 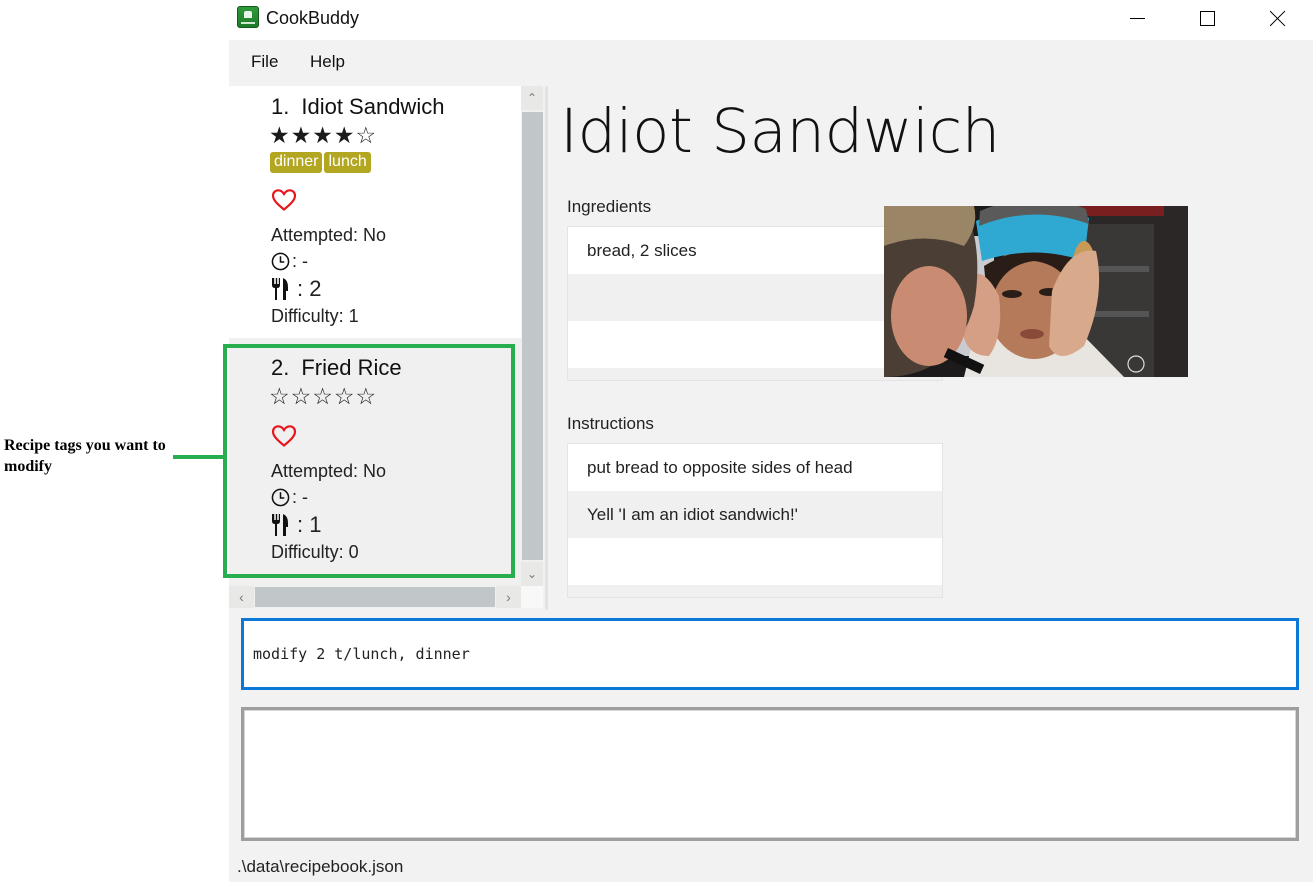 I want to click on result-text, so click(x=770, y=774).